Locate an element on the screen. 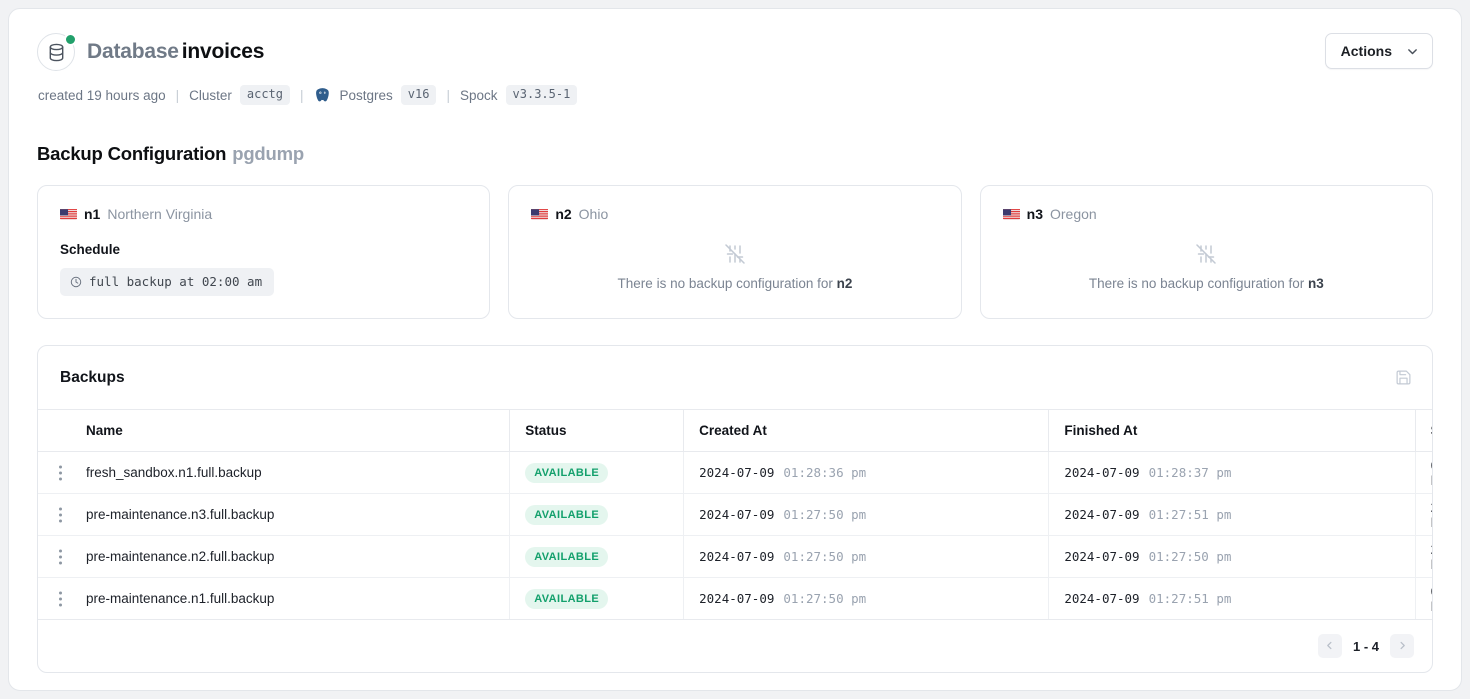 This screenshot has height=699, width=1470. chevron-down-icon is located at coordinates (1412, 51).